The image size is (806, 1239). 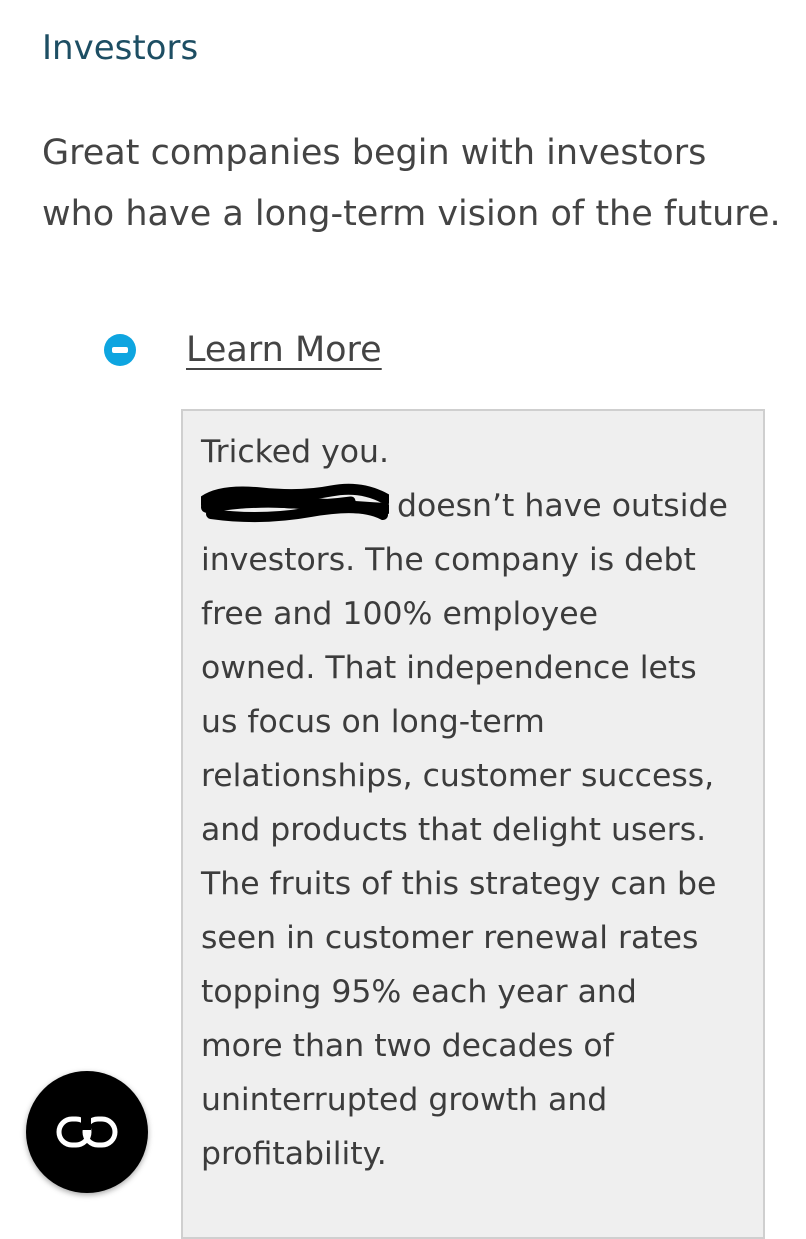 What do you see at coordinates (120, 350) in the screenshot?
I see `minus-circle-icon` at bounding box center [120, 350].